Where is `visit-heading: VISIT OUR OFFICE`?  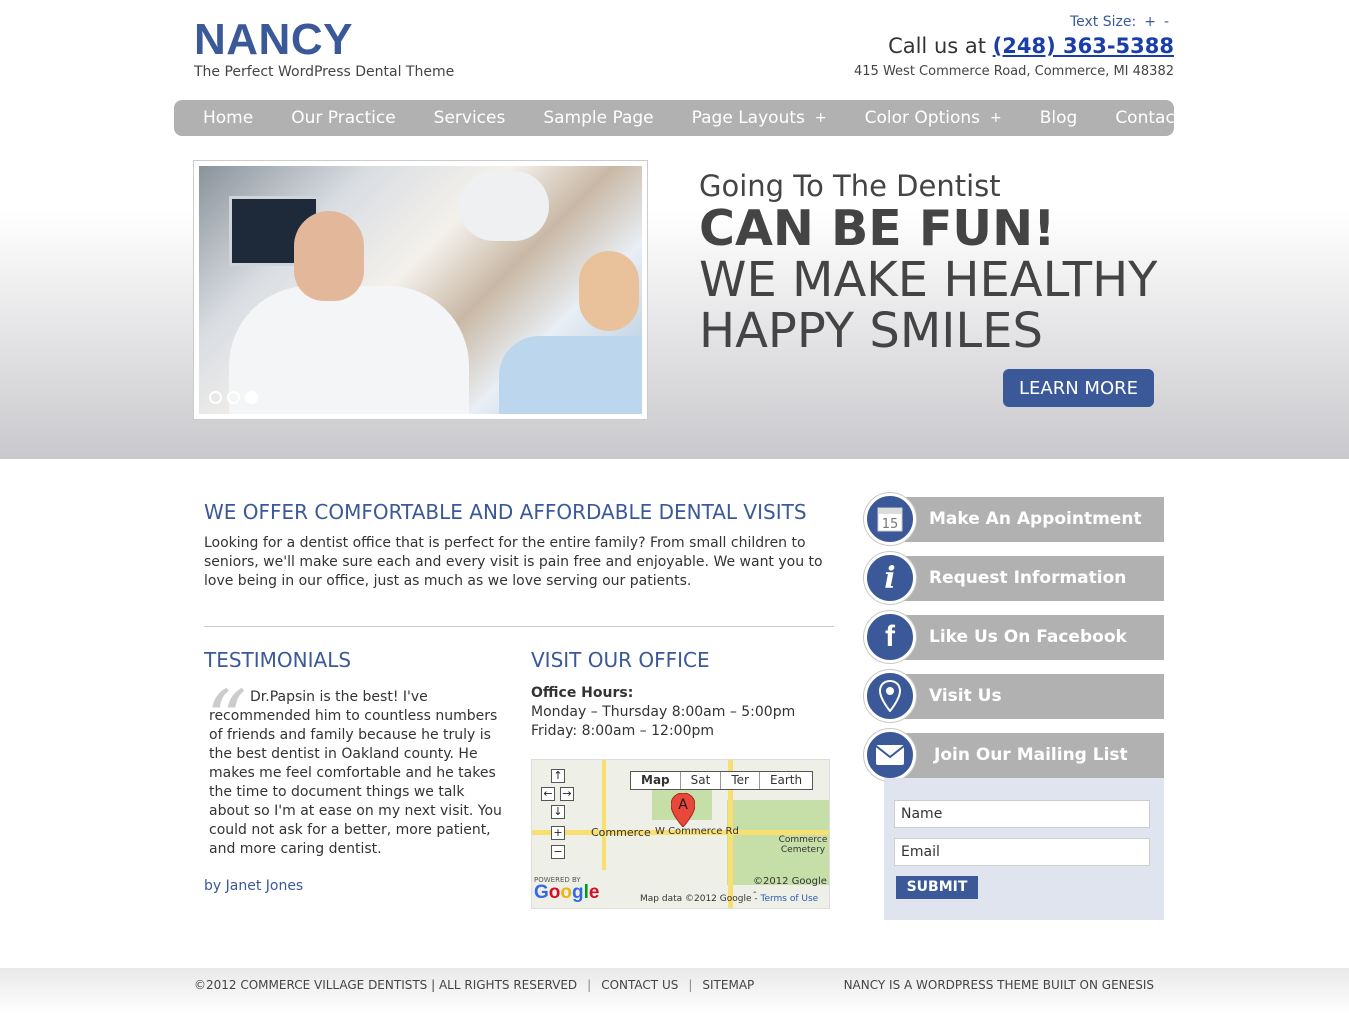
visit-heading: VISIT OUR OFFICE is located at coordinates (620, 660).